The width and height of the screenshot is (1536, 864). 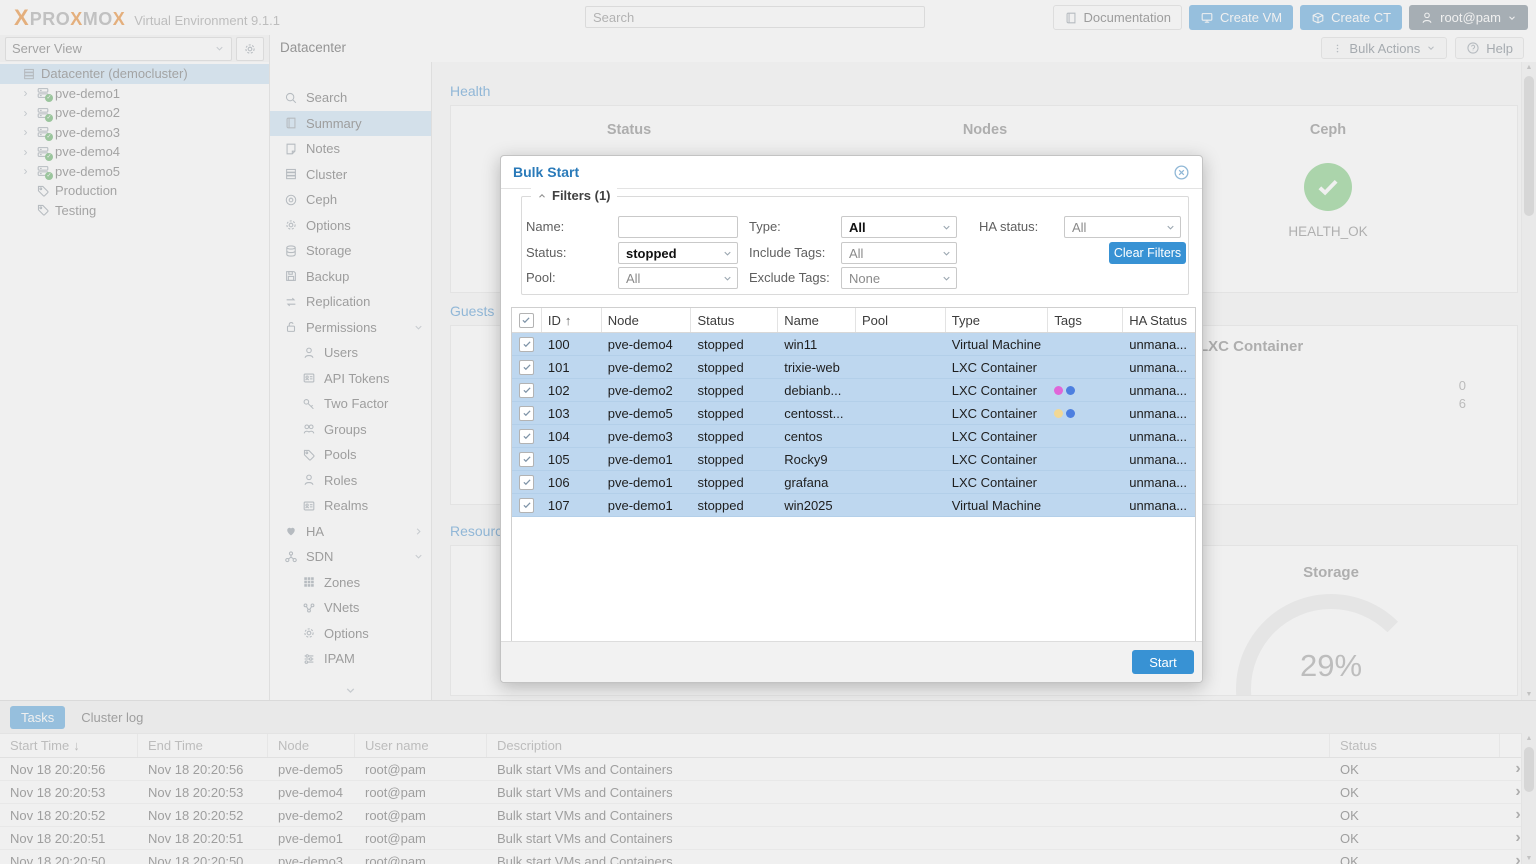 What do you see at coordinates (526, 320) in the screenshot?
I see `select-all-checkbox` at bounding box center [526, 320].